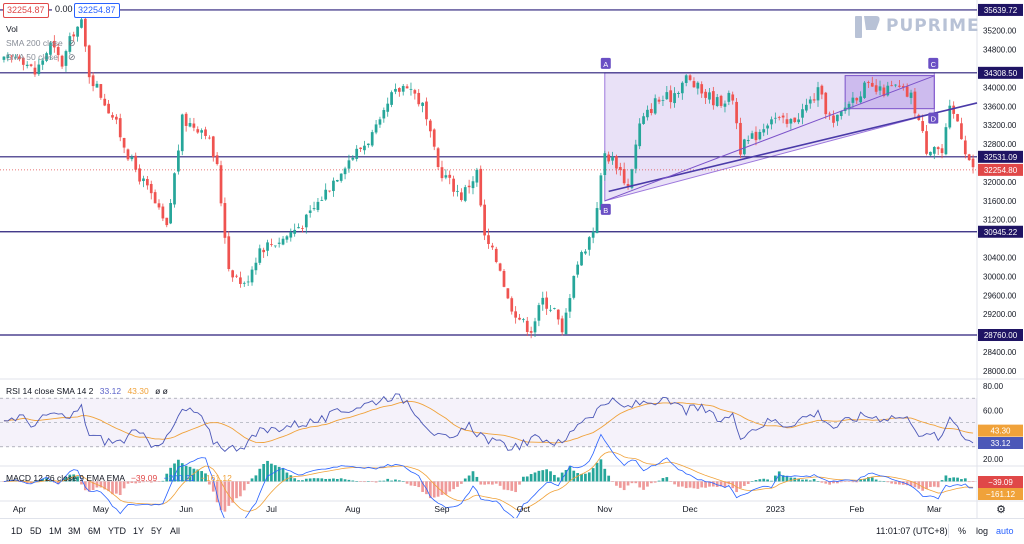 This screenshot has width=1024, height=544. Describe the element at coordinates (186, 509) in the screenshot. I see `time-axis-label: Jun` at that location.